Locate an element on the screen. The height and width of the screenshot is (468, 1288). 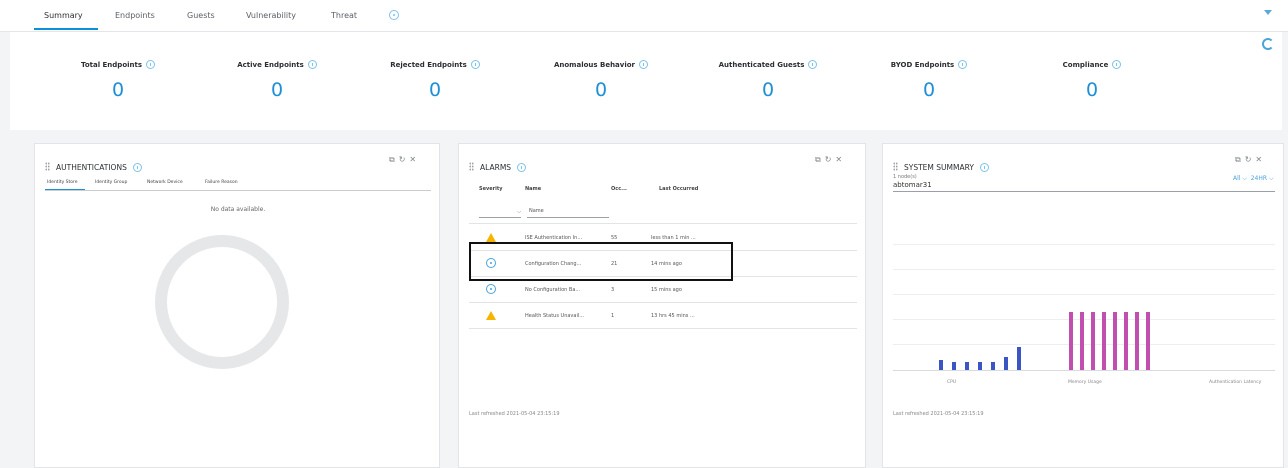
x-label-cpu: CPU is located at coordinates (952, 382).